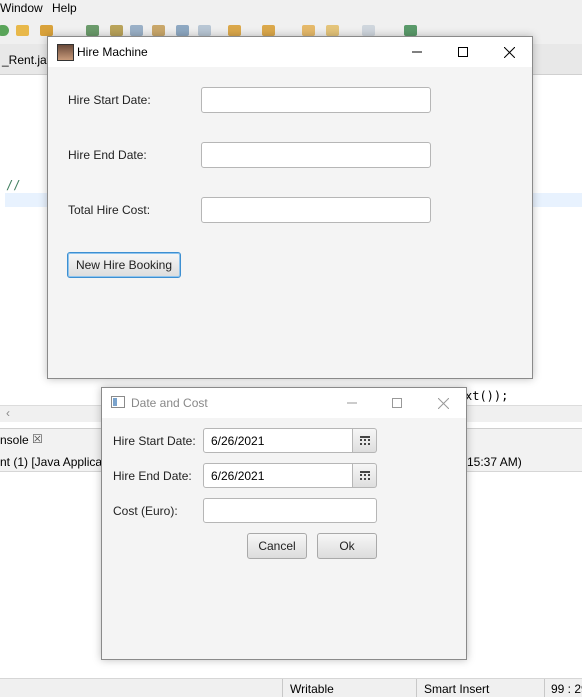 This screenshot has height=697, width=582. What do you see at coordinates (487, 396) in the screenshot?
I see `code-fragment: xt());` at bounding box center [487, 396].